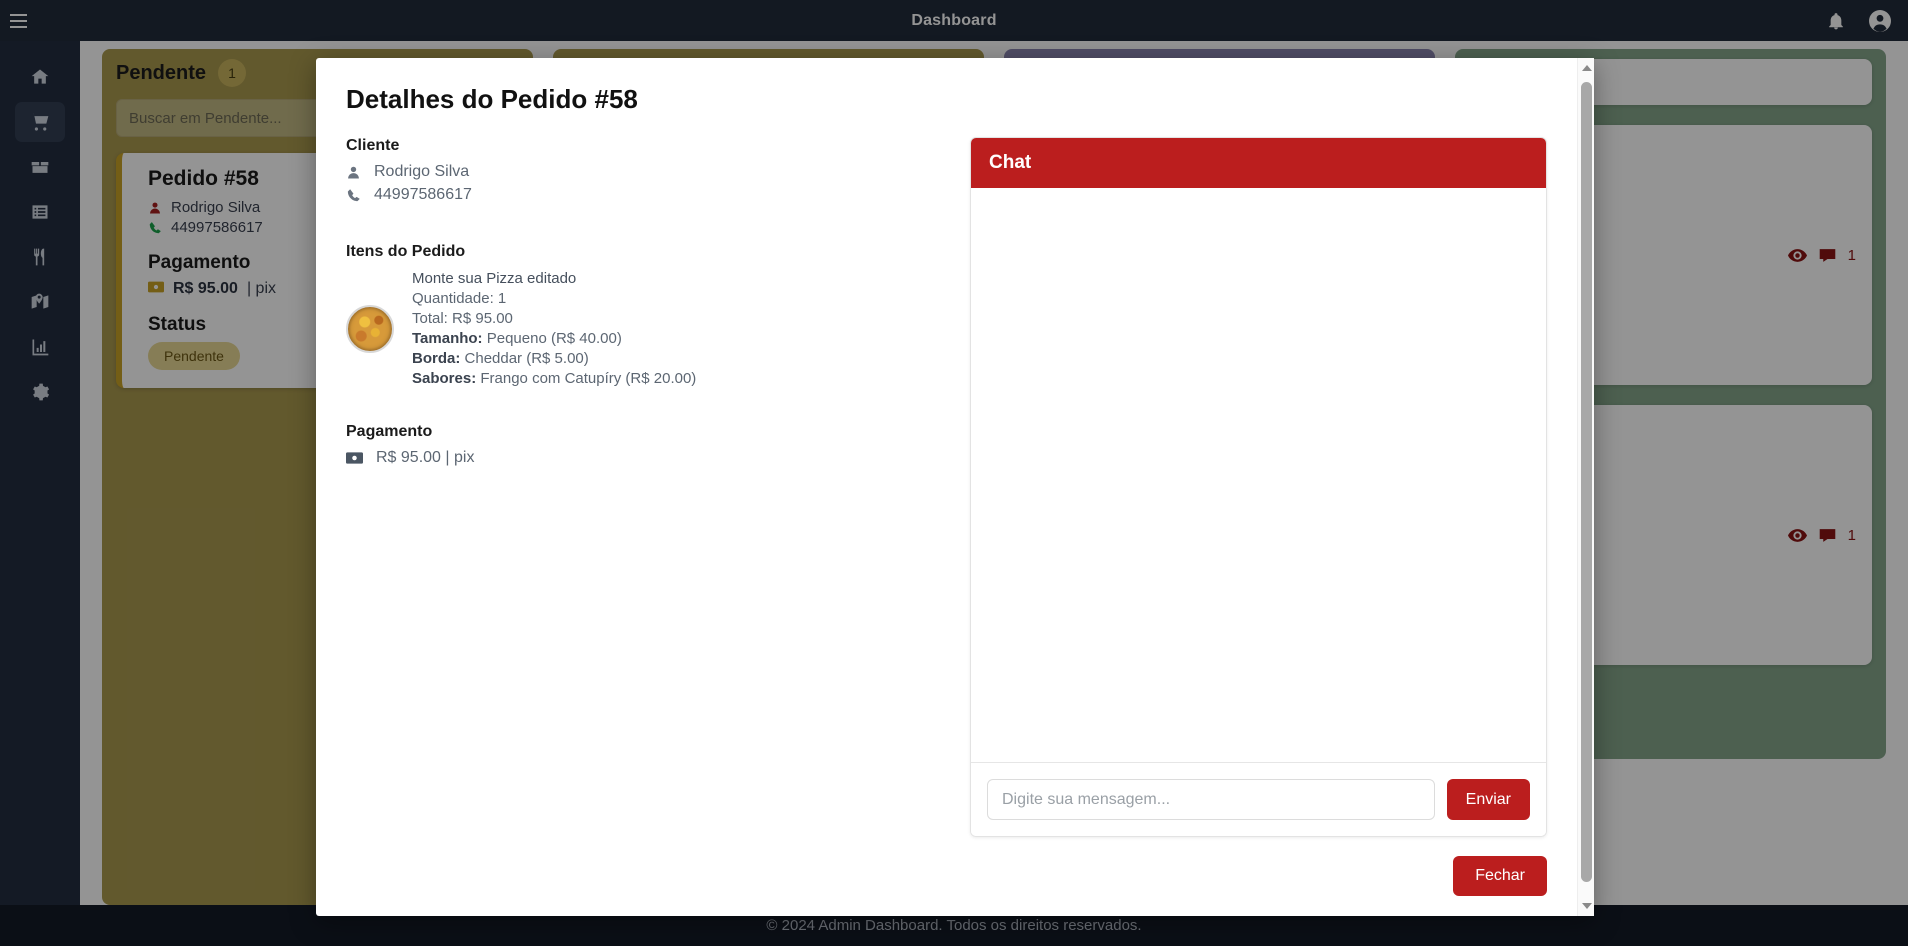  I want to click on user-icon, so click(353, 172).